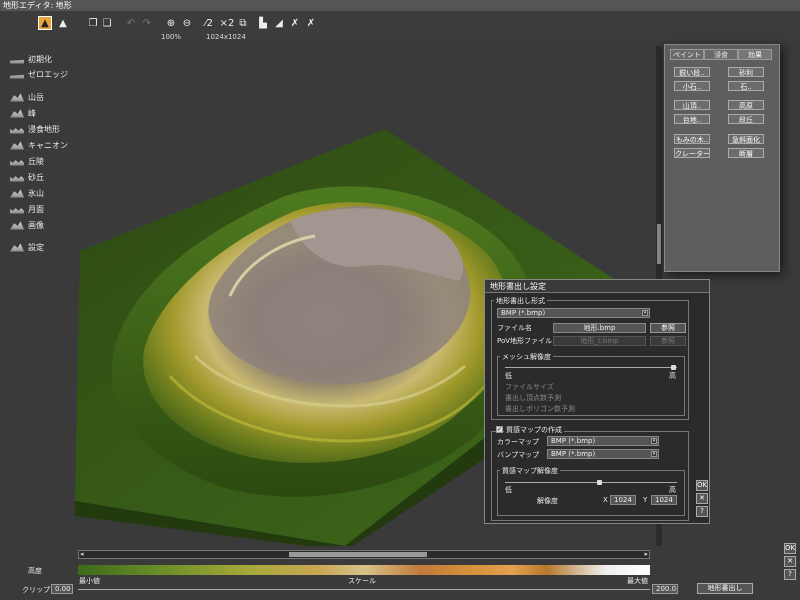 This screenshot has width=800, height=600. What do you see at coordinates (400, 5) in the screenshot?
I see `window-title: 地形エディタ: 地形` at bounding box center [400, 5].